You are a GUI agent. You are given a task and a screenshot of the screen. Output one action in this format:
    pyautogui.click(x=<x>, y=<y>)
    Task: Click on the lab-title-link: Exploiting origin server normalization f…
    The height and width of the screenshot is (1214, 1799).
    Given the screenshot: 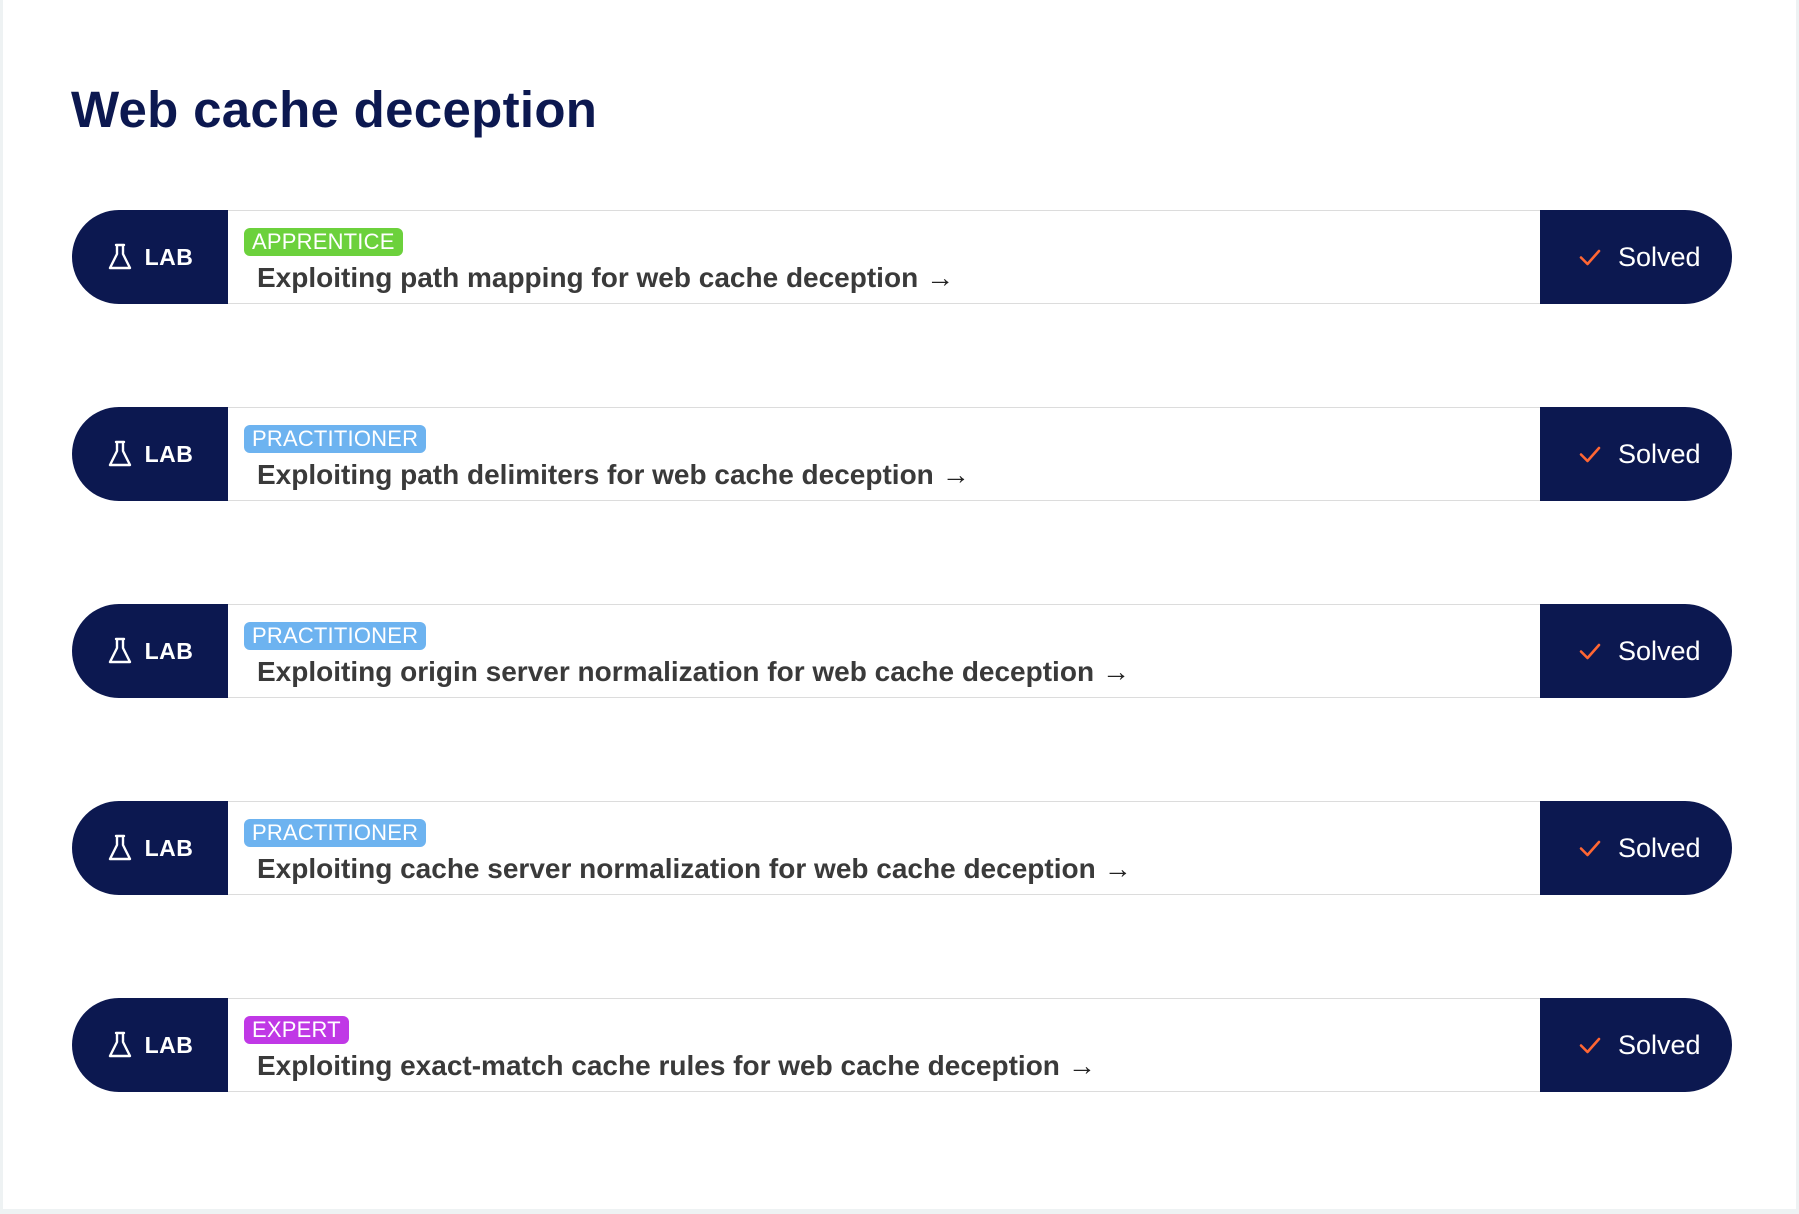 What is the action you would take?
    pyautogui.click(x=693, y=672)
    